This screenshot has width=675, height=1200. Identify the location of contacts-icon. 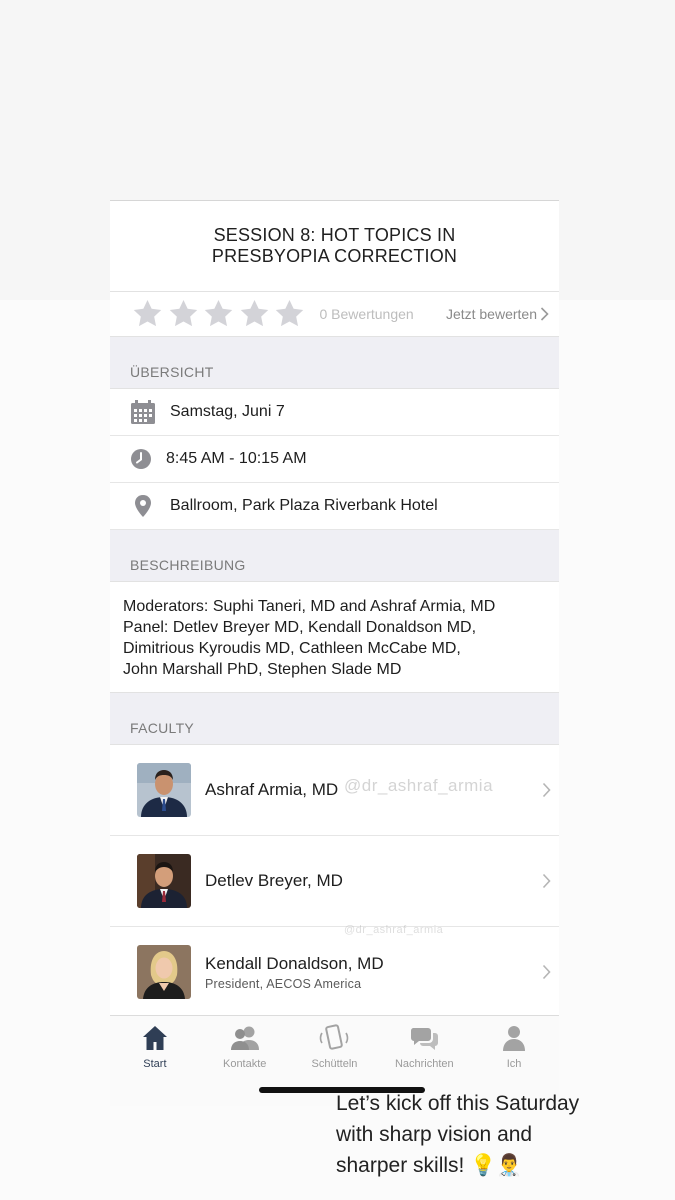
(244, 1038).